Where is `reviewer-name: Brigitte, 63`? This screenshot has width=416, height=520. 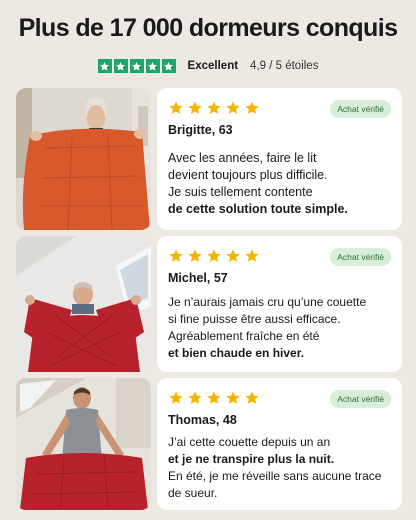 reviewer-name: Brigitte, 63 is located at coordinates (200, 130).